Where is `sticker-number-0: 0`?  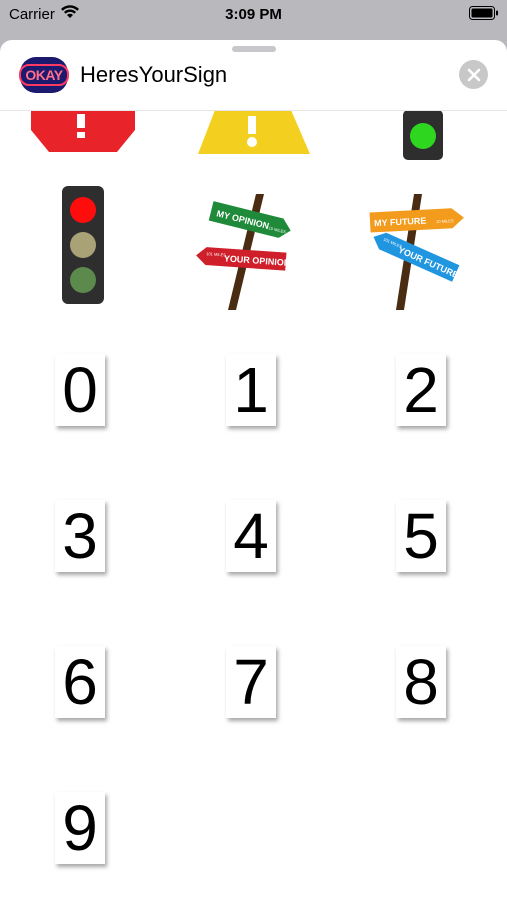
sticker-number-0: 0 is located at coordinates (82, 410).